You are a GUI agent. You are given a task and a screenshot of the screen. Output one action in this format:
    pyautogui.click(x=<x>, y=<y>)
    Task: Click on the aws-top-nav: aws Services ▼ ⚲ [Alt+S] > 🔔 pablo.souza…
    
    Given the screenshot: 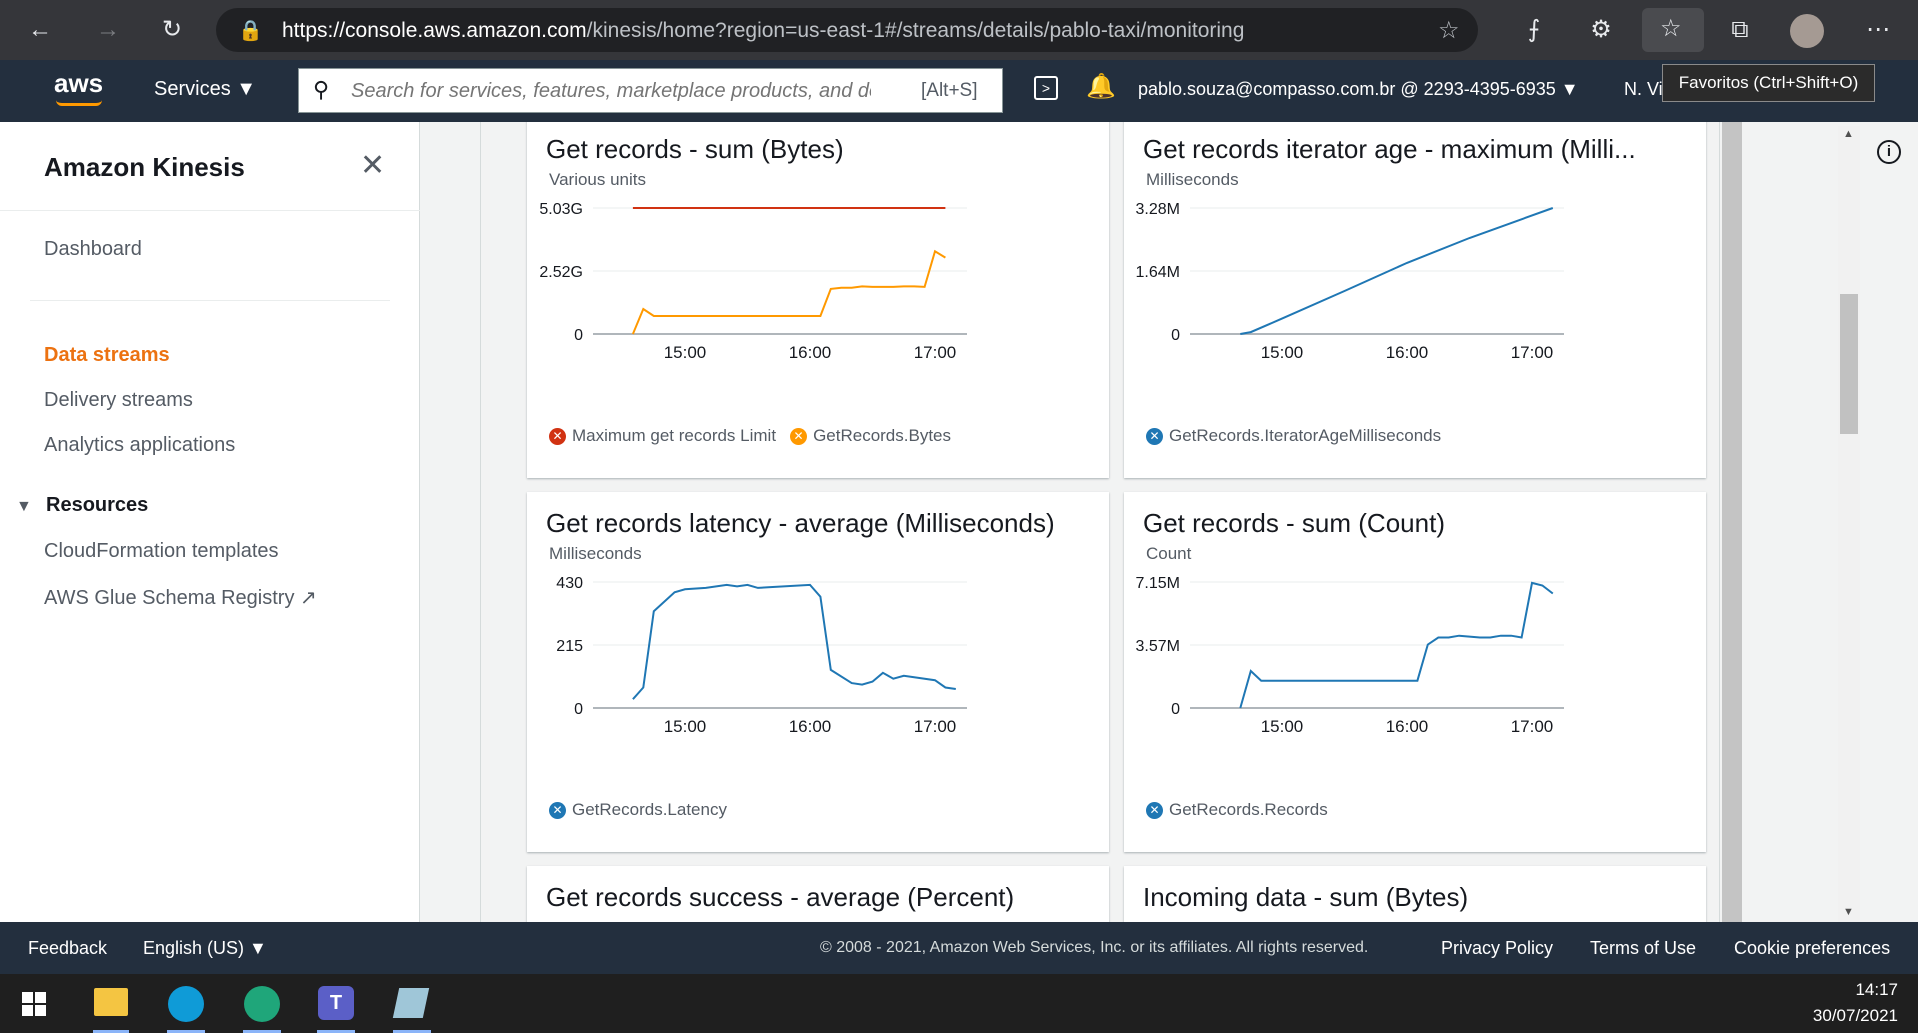 What is the action you would take?
    pyautogui.click(x=959, y=91)
    